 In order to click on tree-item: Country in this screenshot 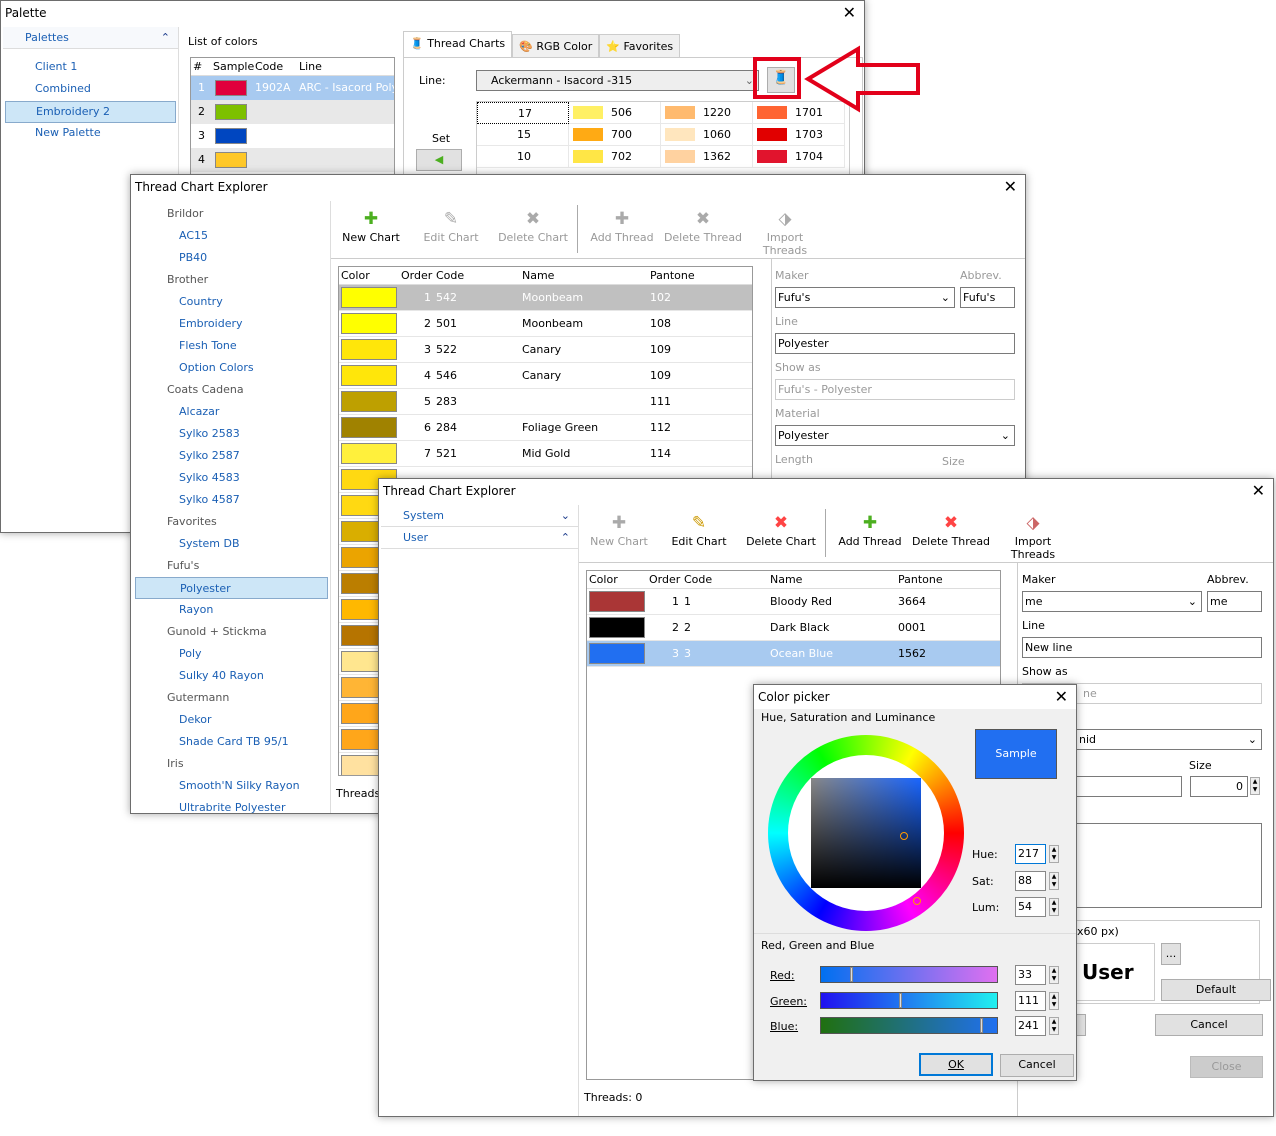, I will do `click(231, 302)`.